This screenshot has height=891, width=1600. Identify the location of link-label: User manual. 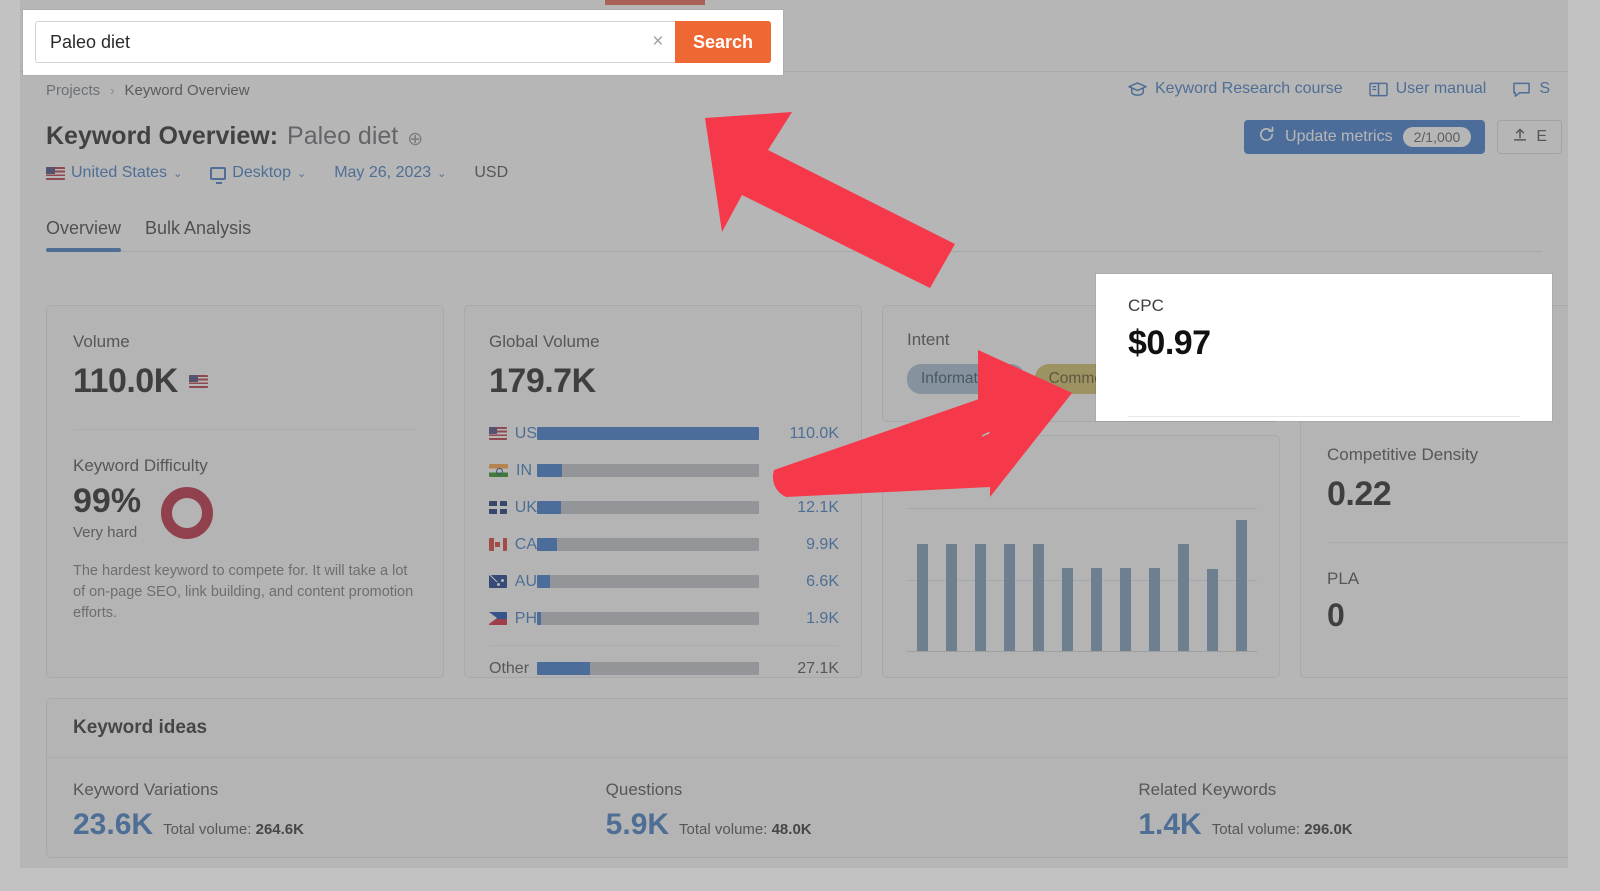
(1441, 88).